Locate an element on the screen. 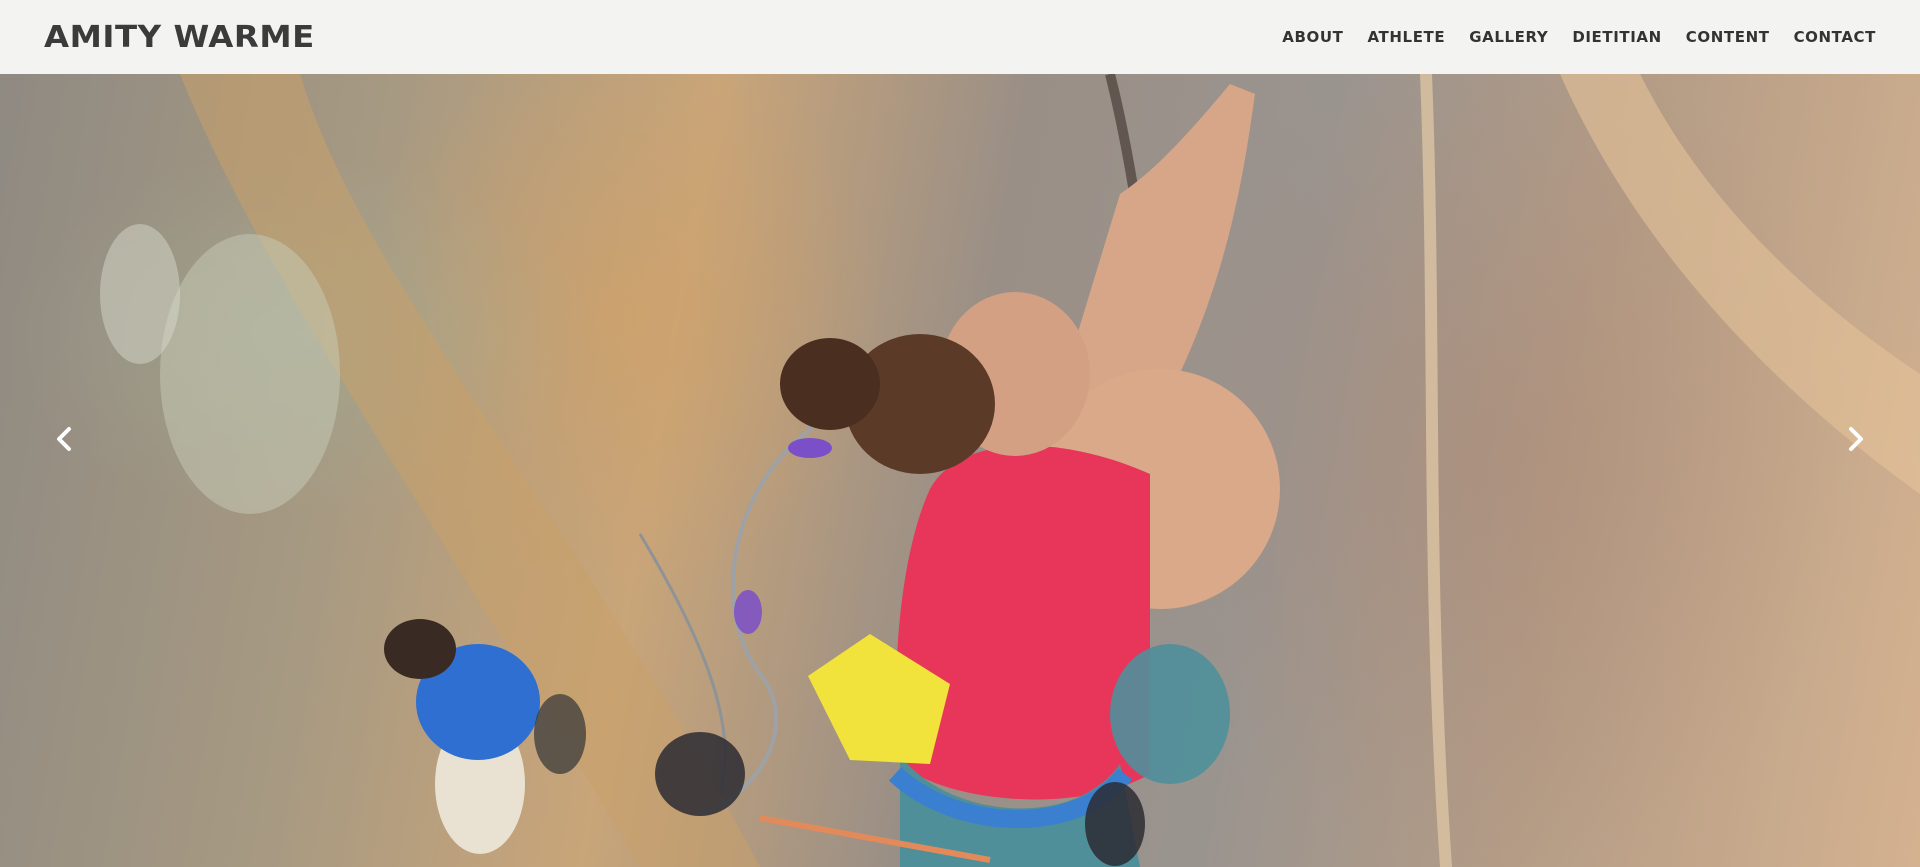 This screenshot has height=867, width=1920. slider-prev-button is located at coordinates (64, 439).